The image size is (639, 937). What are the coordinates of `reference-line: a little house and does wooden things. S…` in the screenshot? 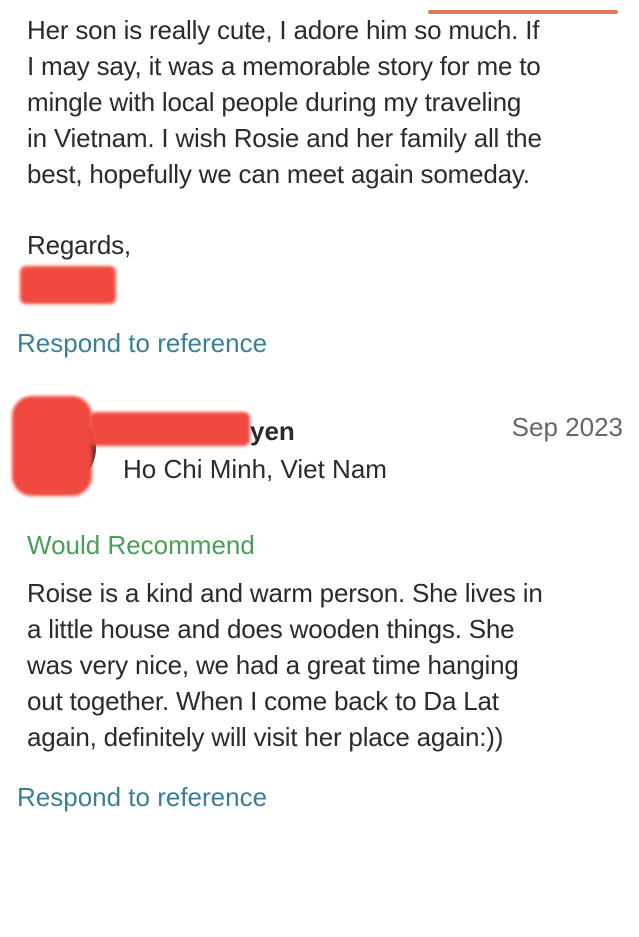 It's located at (271, 629).